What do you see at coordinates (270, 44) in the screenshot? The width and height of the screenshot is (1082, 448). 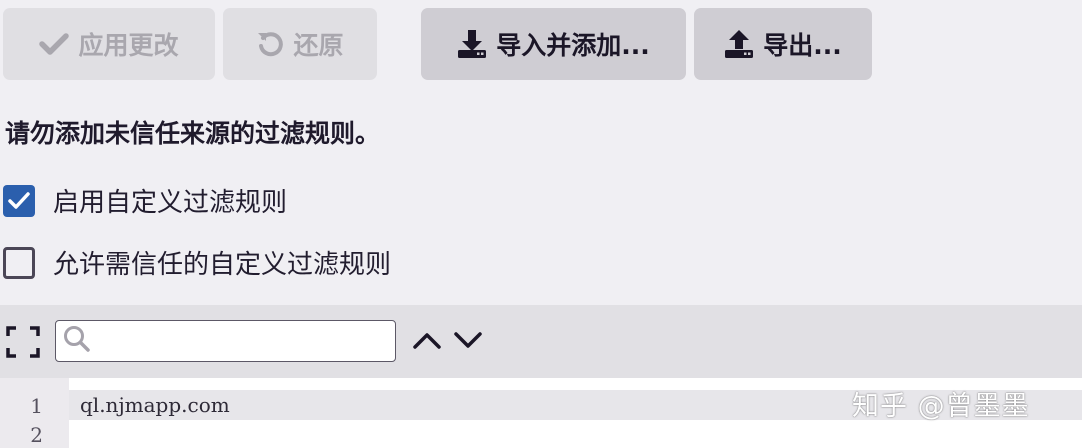 I see `undo-icon` at bounding box center [270, 44].